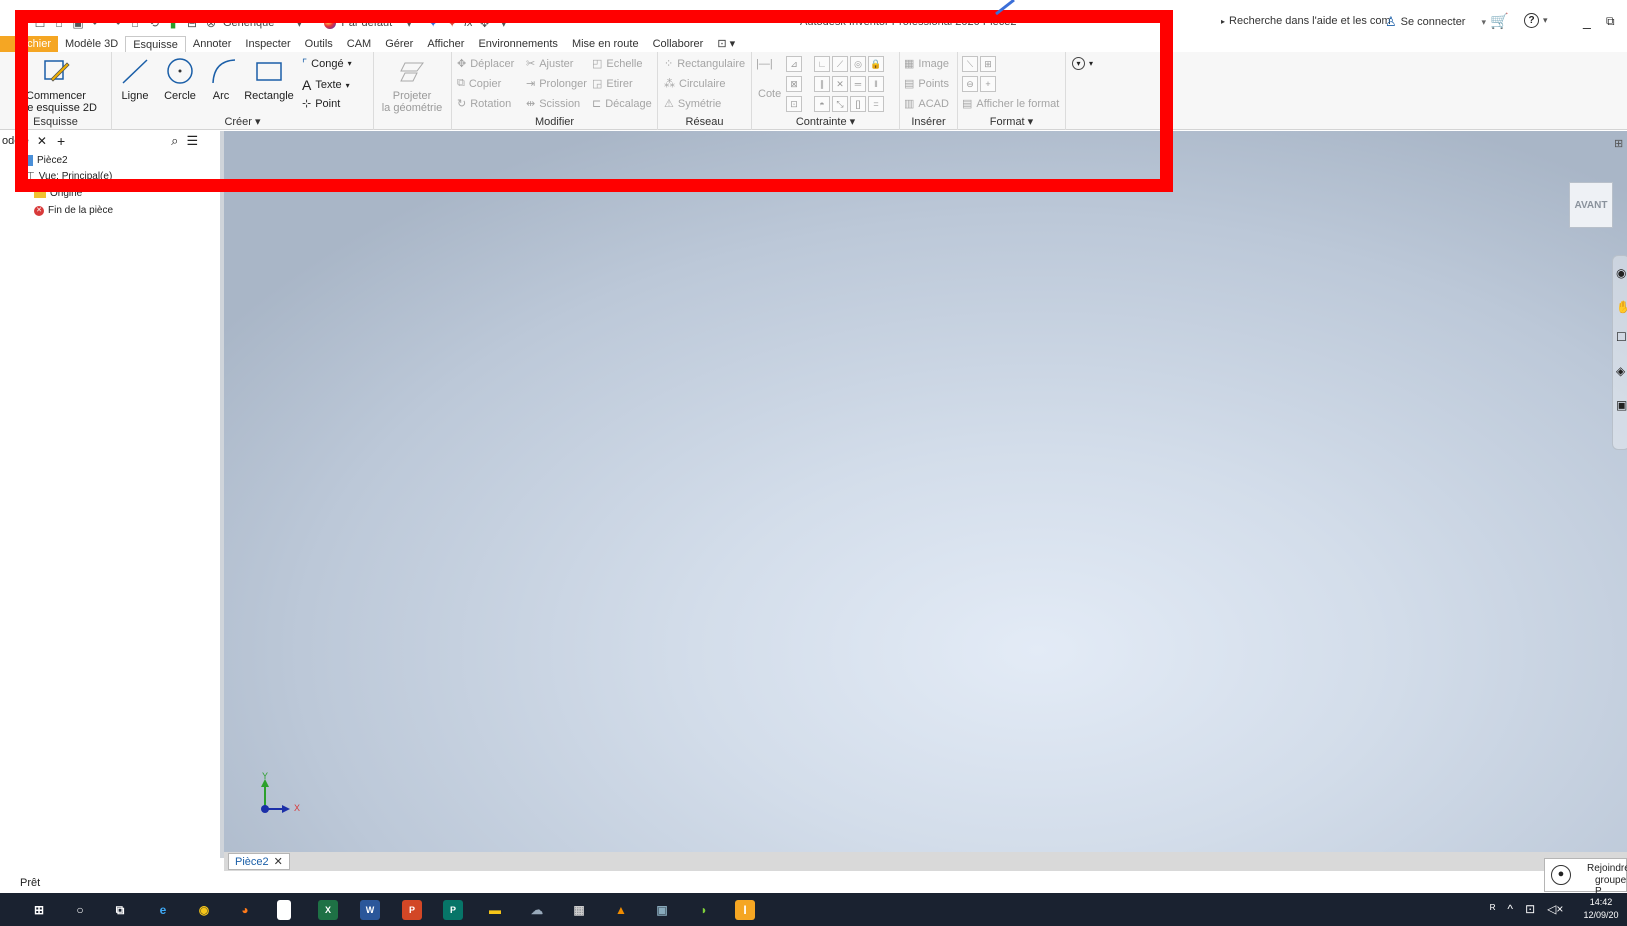 This screenshot has height=926, width=1627. Describe the element at coordinates (56, 85) in the screenshot. I see `start-2d-sketch-button: Commencer une esquisse 2D` at that location.